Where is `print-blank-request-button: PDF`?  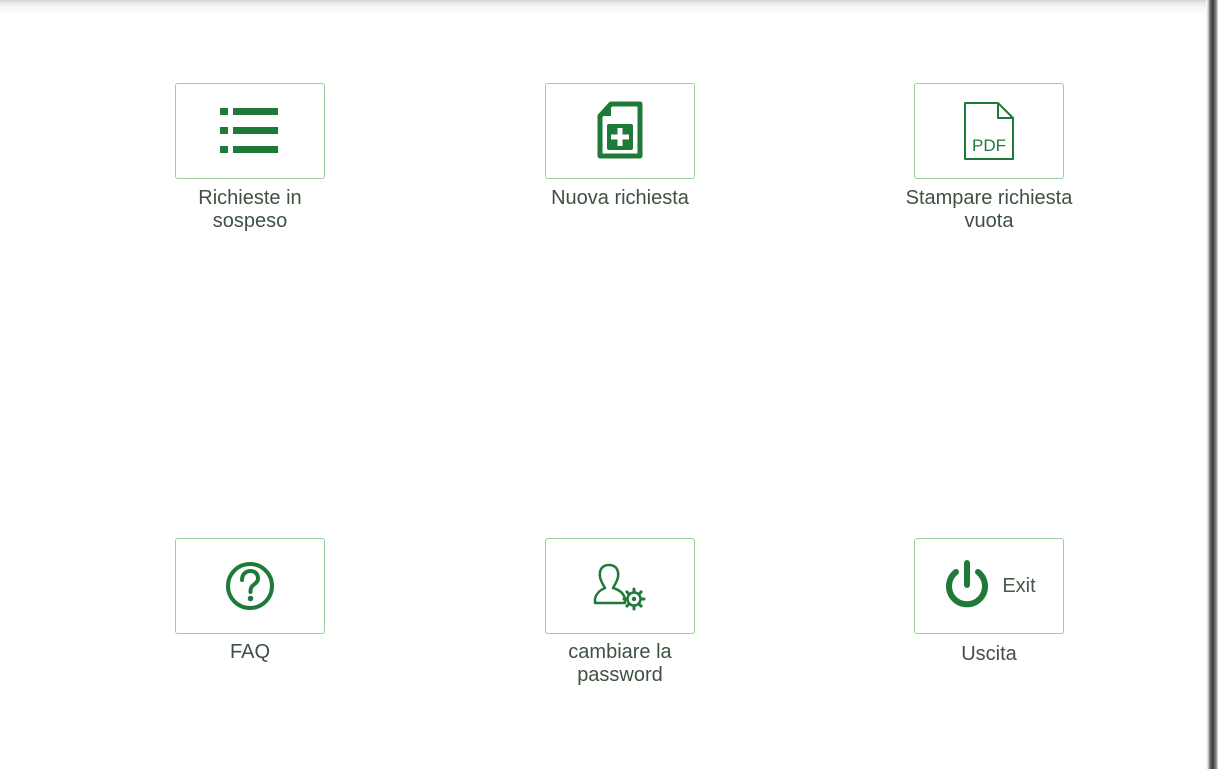 print-blank-request-button: PDF is located at coordinates (989, 131).